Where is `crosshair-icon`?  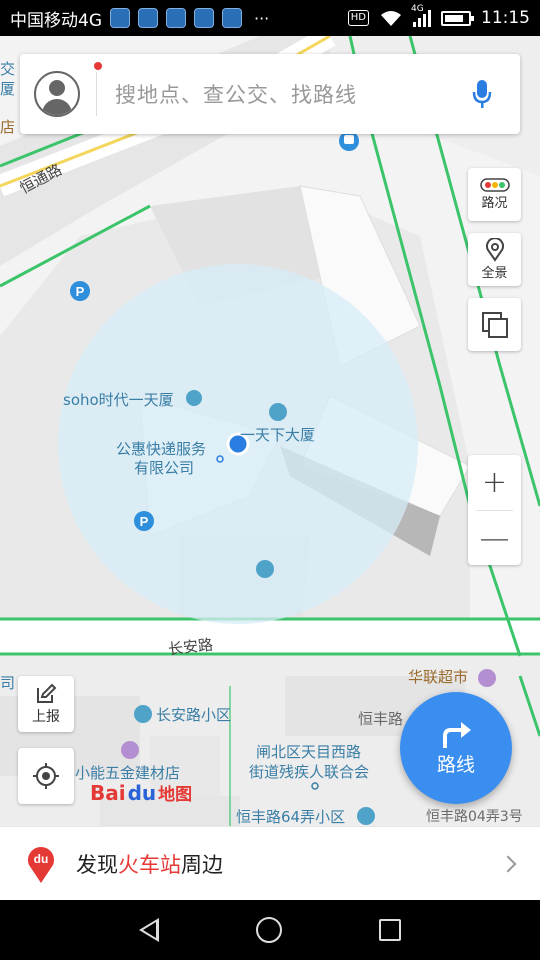
crosshair-icon is located at coordinates (46, 776).